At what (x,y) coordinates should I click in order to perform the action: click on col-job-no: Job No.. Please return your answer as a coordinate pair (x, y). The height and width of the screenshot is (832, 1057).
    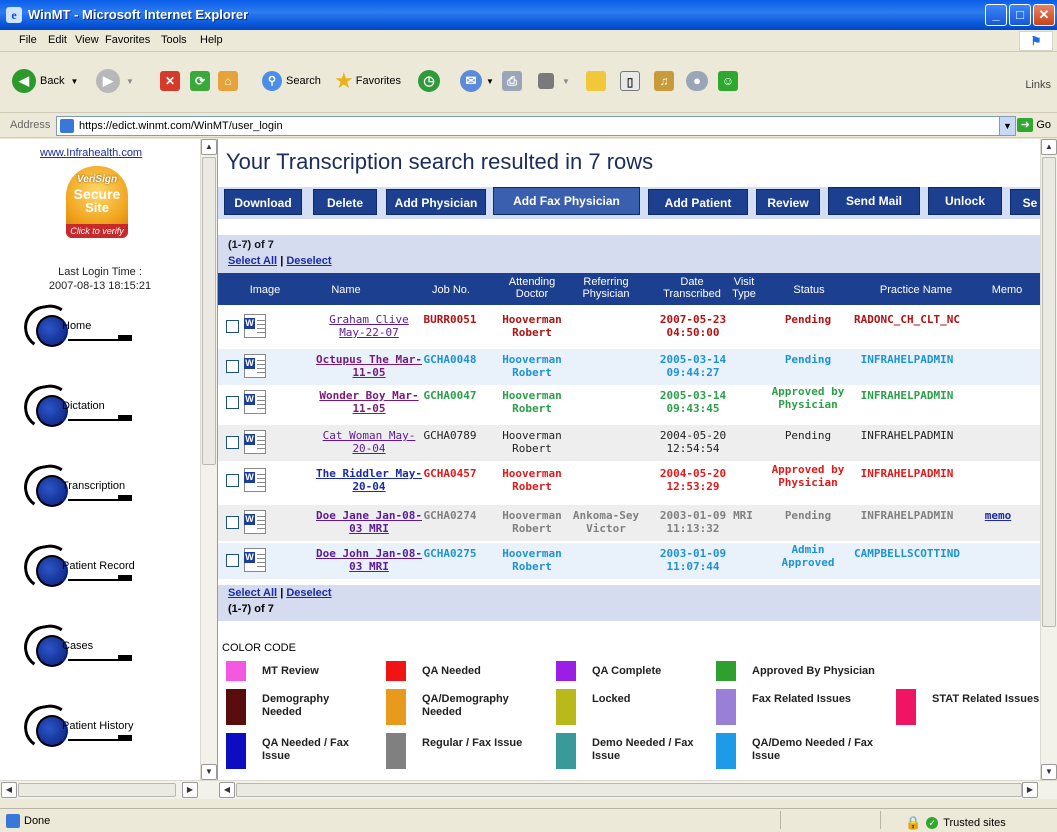
    Looking at the image, I should click on (451, 290).